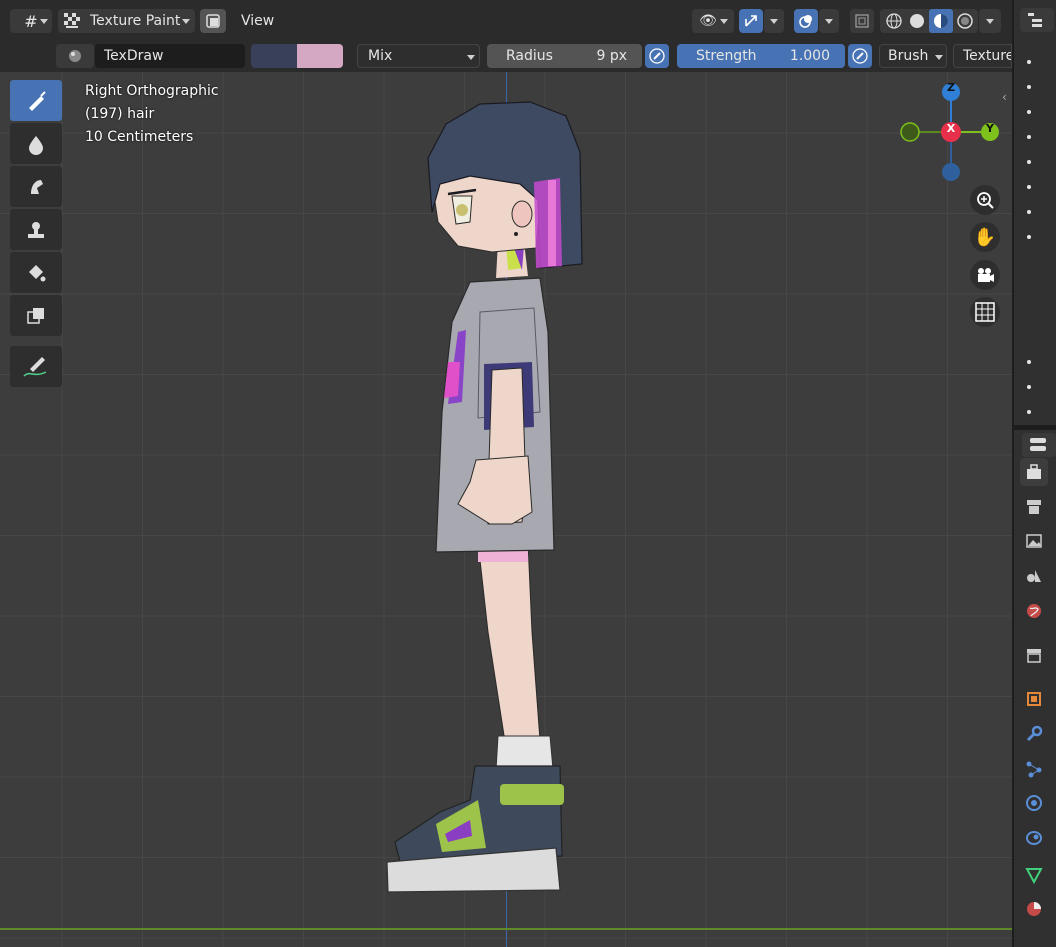 The image size is (1056, 947). I want to click on secondary-color-swatch, so click(320, 56).